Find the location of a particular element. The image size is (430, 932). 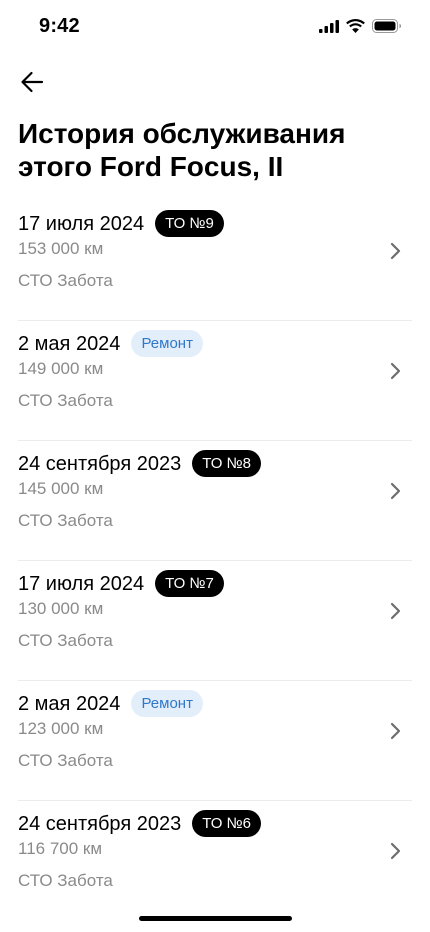

record-mileage: 149 000 км is located at coordinates (61, 368).